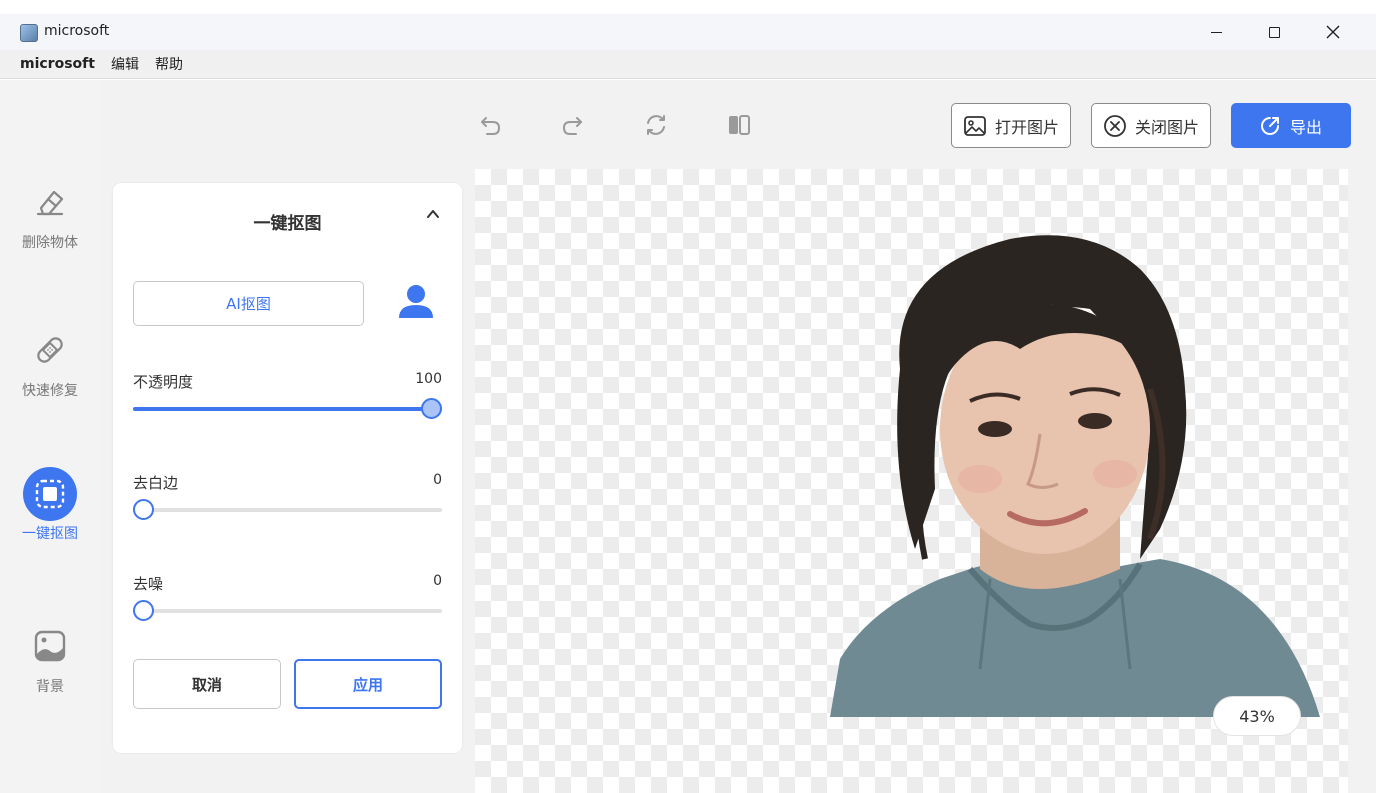 This screenshot has width=1376, height=793. What do you see at coordinates (428, 379) in the screenshot?
I see `opacity-value: 100` at bounding box center [428, 379].